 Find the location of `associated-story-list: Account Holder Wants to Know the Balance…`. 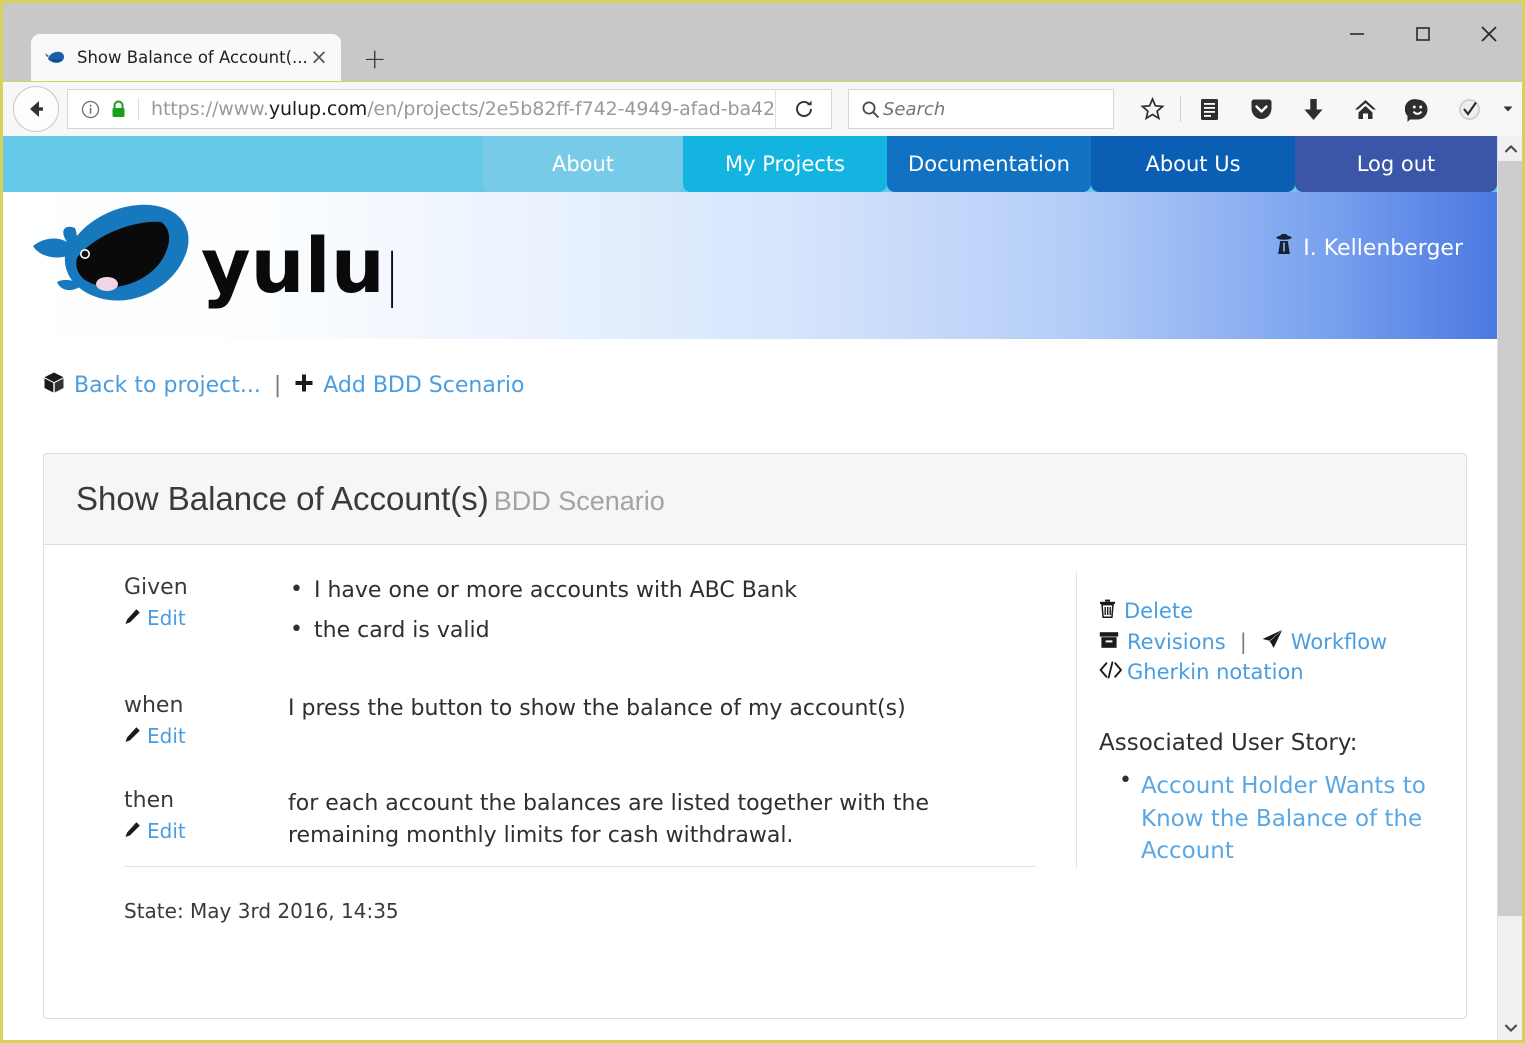

associated-story-list: Account Holder Wants to Know the Balance… is located at coordinates (1272, 818).